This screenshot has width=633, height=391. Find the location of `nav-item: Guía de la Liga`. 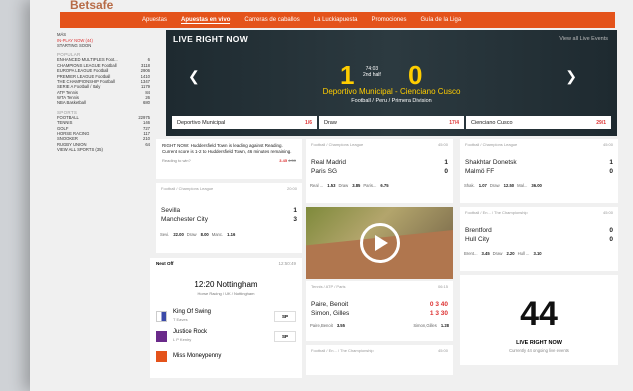

nav-item: Guía de la Liga is located at coordinates (440, 20).